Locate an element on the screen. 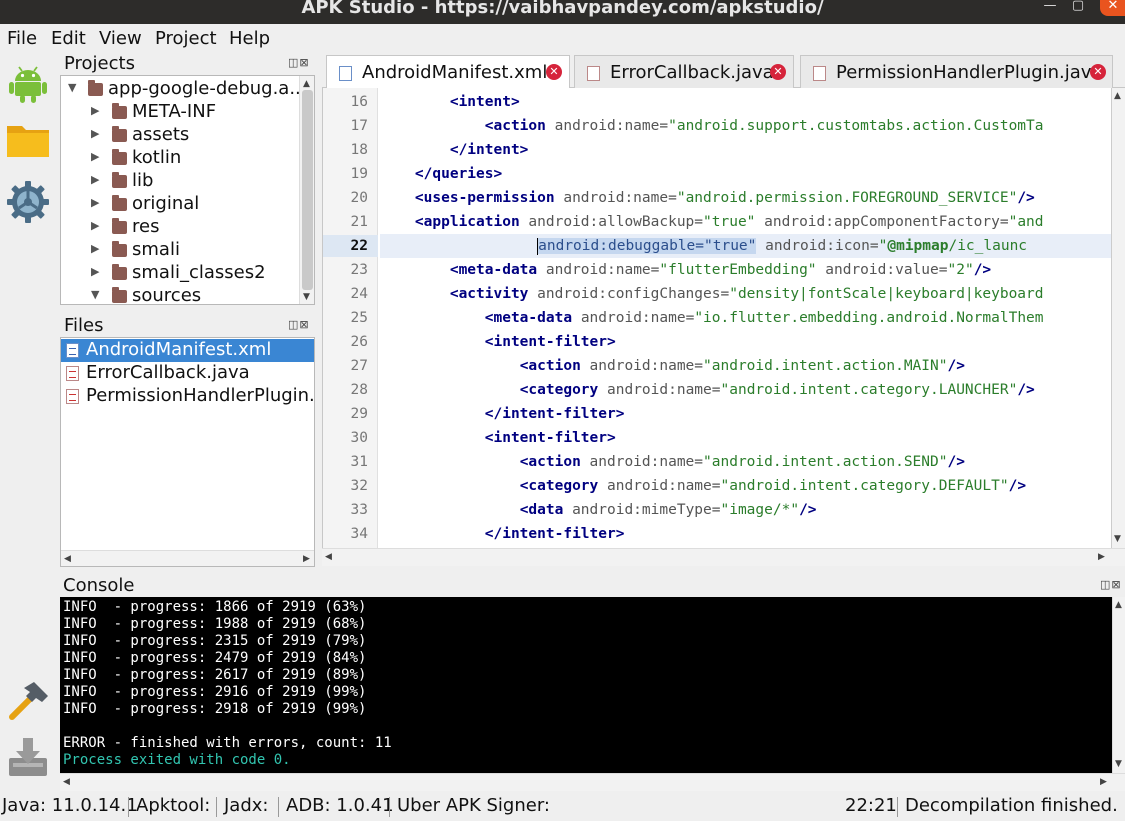  tab-permissionhandlerplugin-java: PermissionHandlerPlugin.java ✕ is located at coordinates (956, 71).